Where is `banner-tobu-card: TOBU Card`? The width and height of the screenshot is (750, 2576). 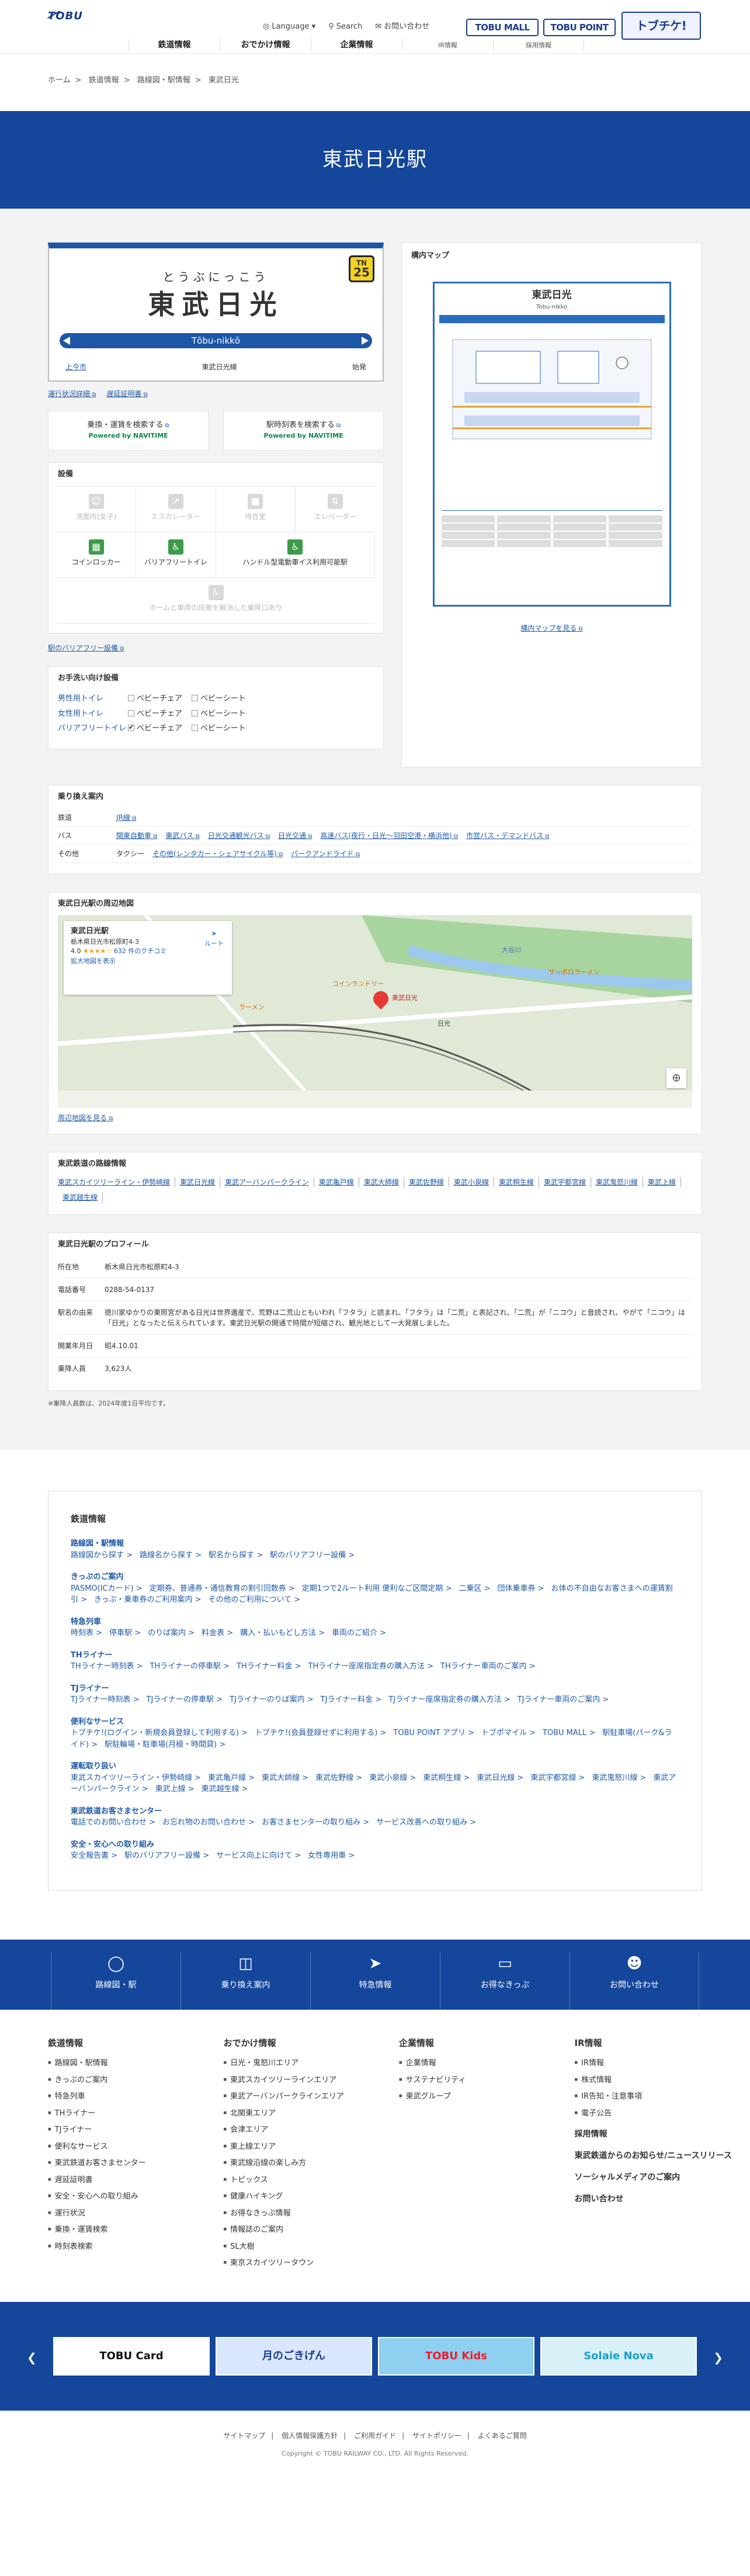
banner-tobu-card: TOBU Card is located at coordinates (131, 2356).